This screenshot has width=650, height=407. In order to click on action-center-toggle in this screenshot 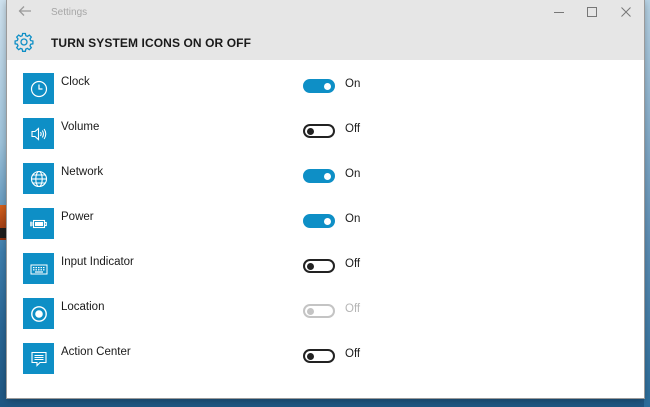, I will do `click(319, 356)`.